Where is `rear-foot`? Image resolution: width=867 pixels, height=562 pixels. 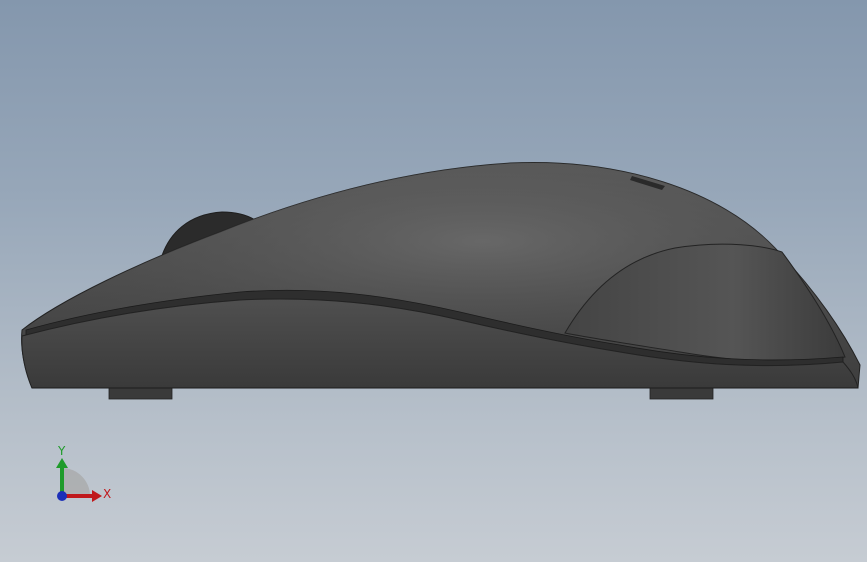 rear-foot is located at coordinates (140, 393).